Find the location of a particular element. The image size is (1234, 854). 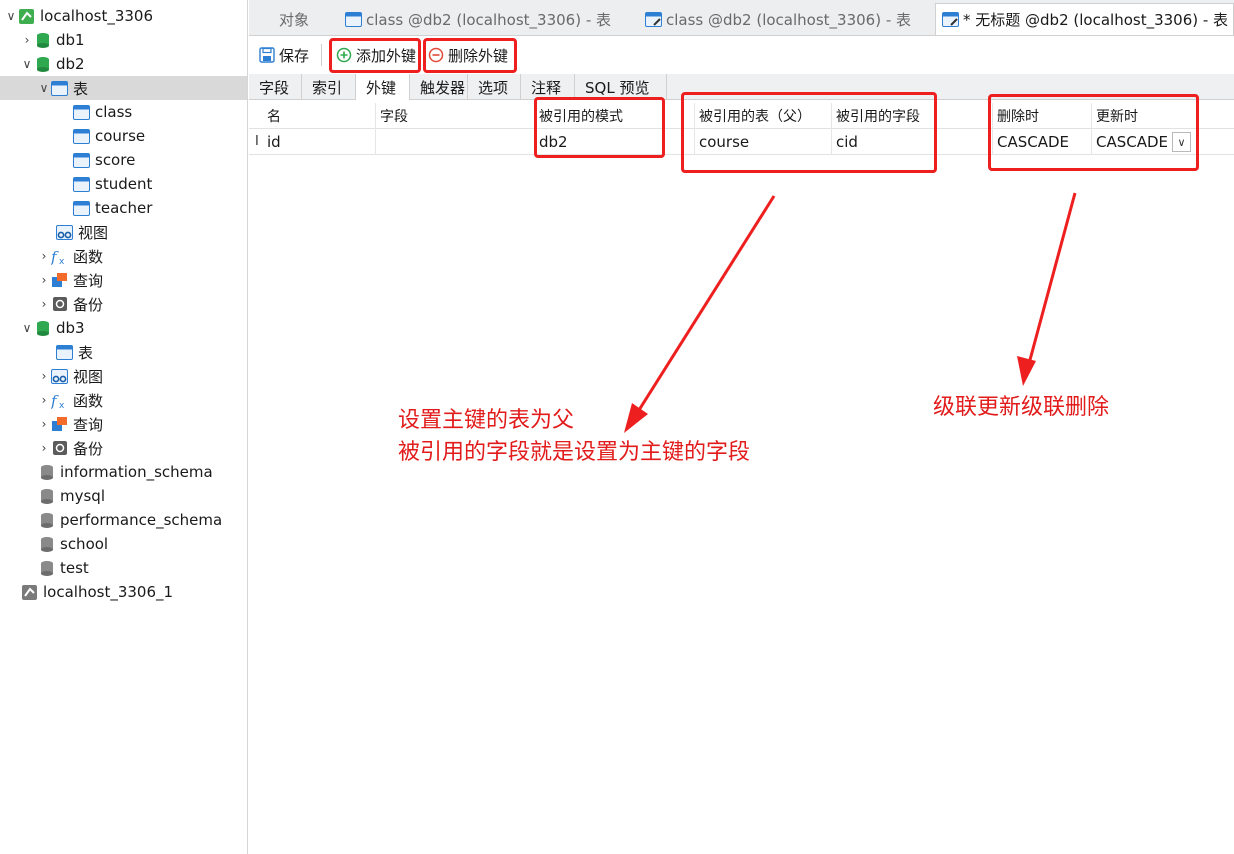

tree-folder-views-db3: › 视图 is located at coordinates (123, 376).